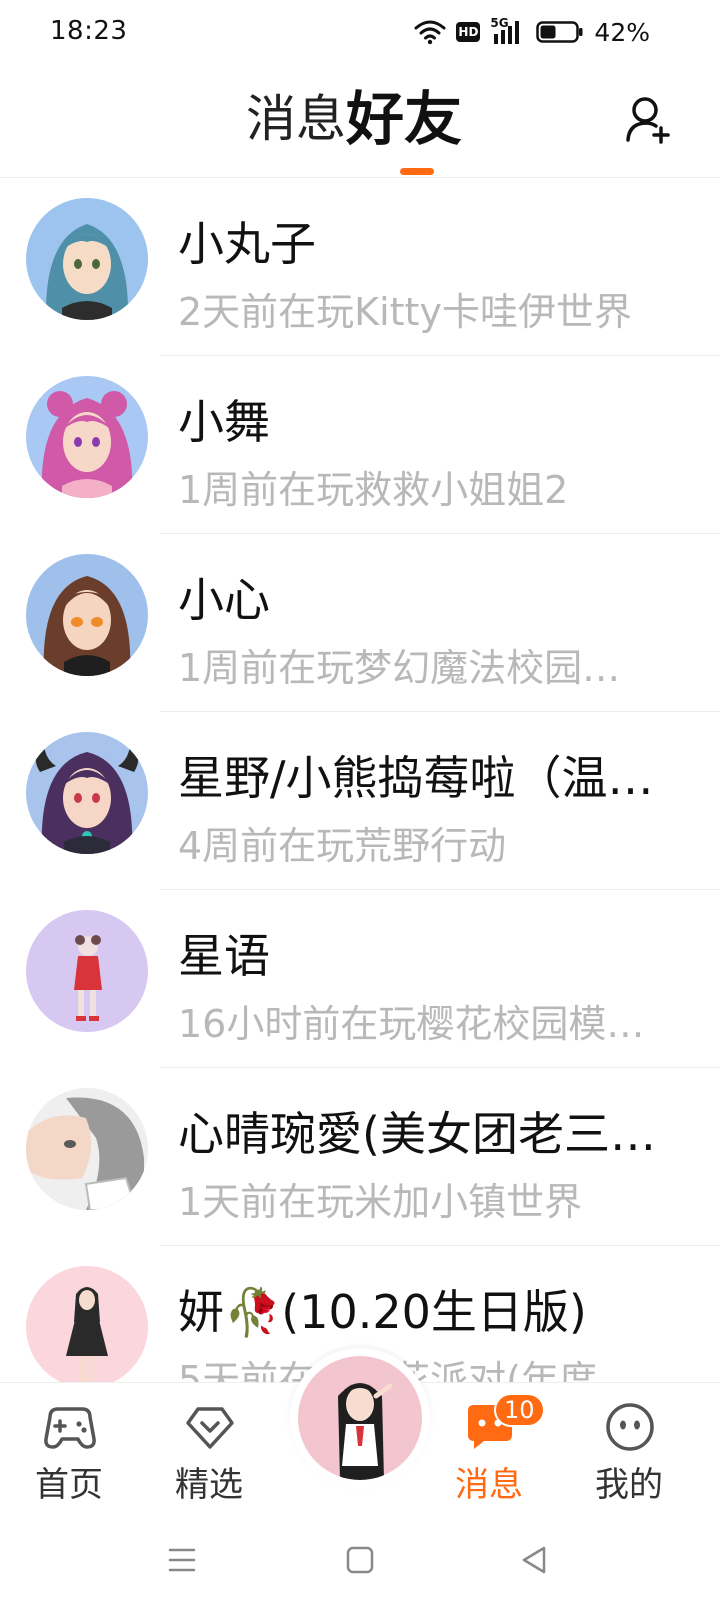 Image resolution: width=720 pixels, height=1612 pixels. I want to click on smiley-face-icon, so click(630, 1427).